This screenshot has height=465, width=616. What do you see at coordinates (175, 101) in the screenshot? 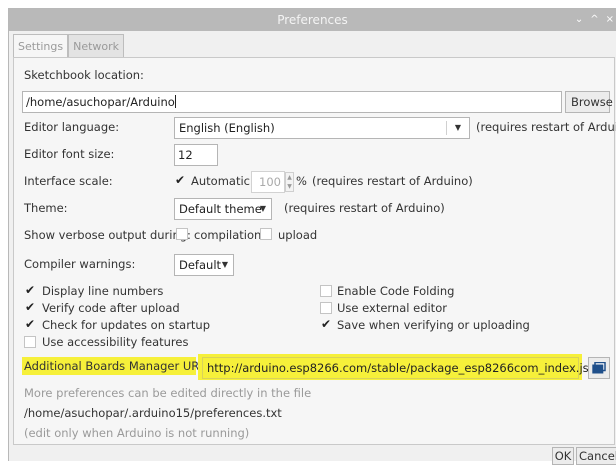
I see `text-cursor` at bounding box center [175, 101].